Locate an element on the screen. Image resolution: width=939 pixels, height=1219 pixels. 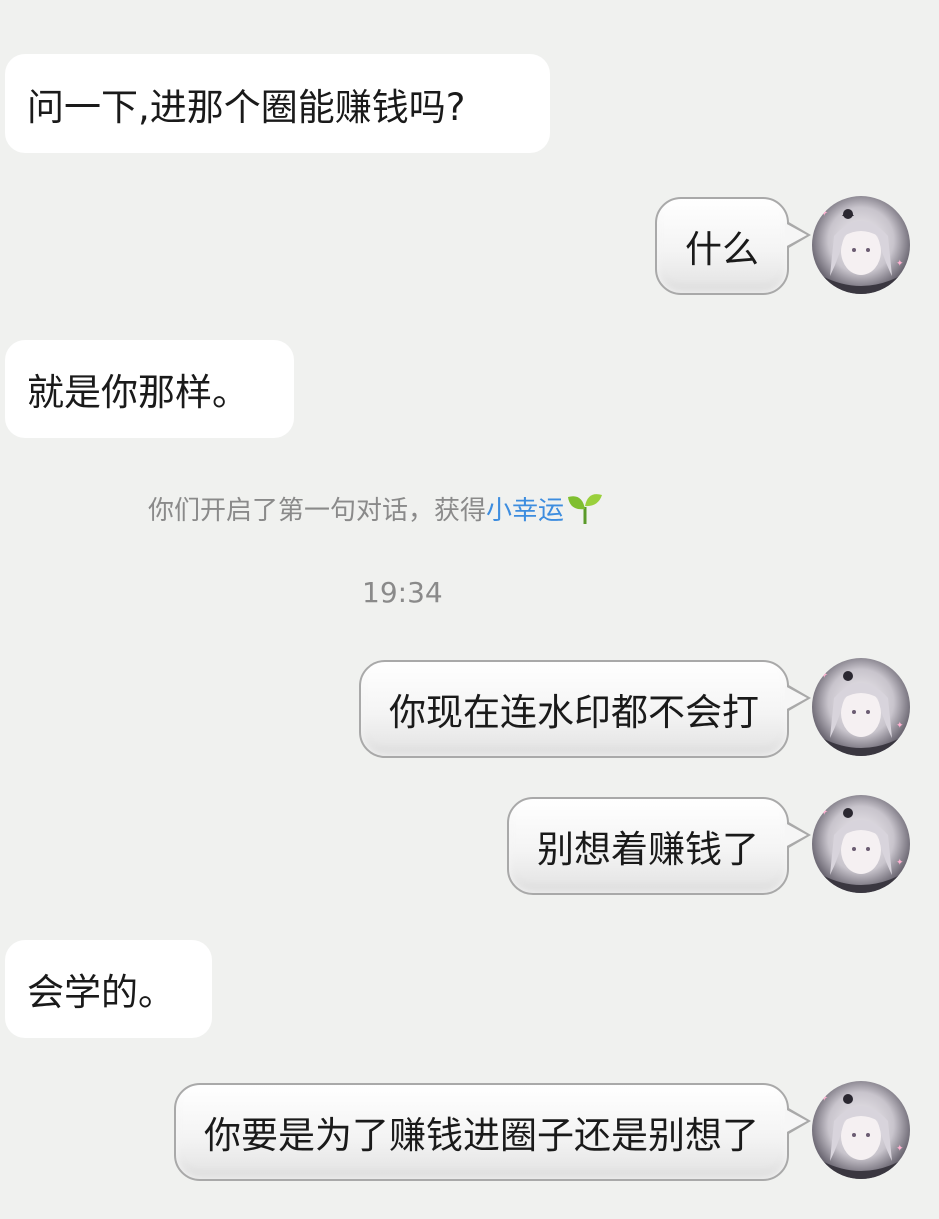
message-bubble-outgoing: 别想着赚钱了 is located at coordinates (659, 846).